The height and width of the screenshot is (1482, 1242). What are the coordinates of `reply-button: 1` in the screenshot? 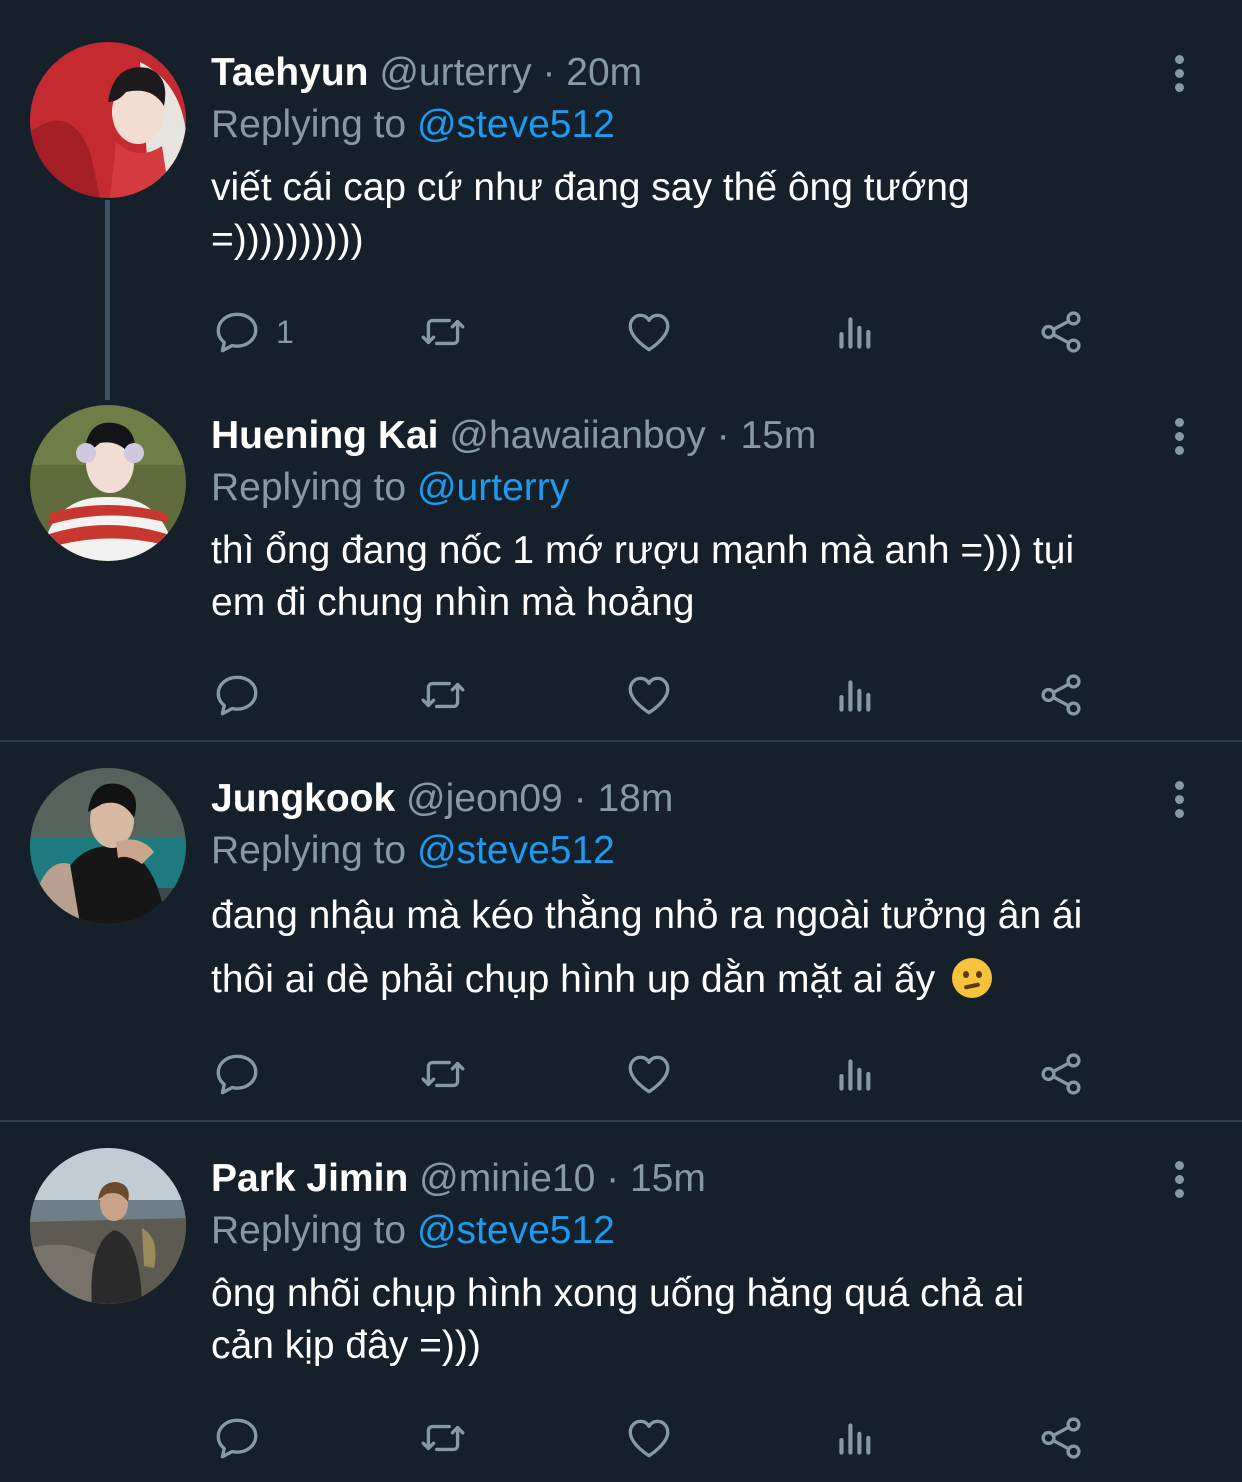 It's located at (253, 332).